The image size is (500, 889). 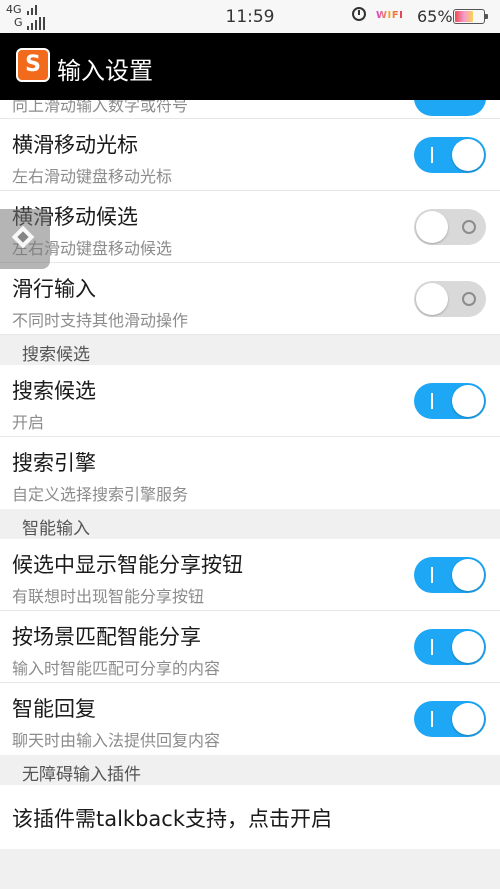 What do you see at coordinates (435, 16) in the screenshot?
I see `battery-percent: 65%` at bounding box center [435, 16].